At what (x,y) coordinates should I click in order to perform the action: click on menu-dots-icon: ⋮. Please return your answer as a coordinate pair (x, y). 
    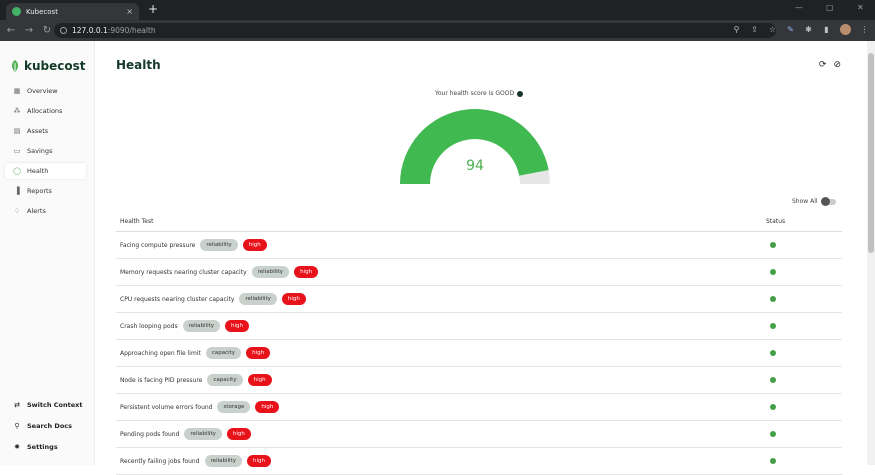
    Looking at the image, I should click on (864, 29).